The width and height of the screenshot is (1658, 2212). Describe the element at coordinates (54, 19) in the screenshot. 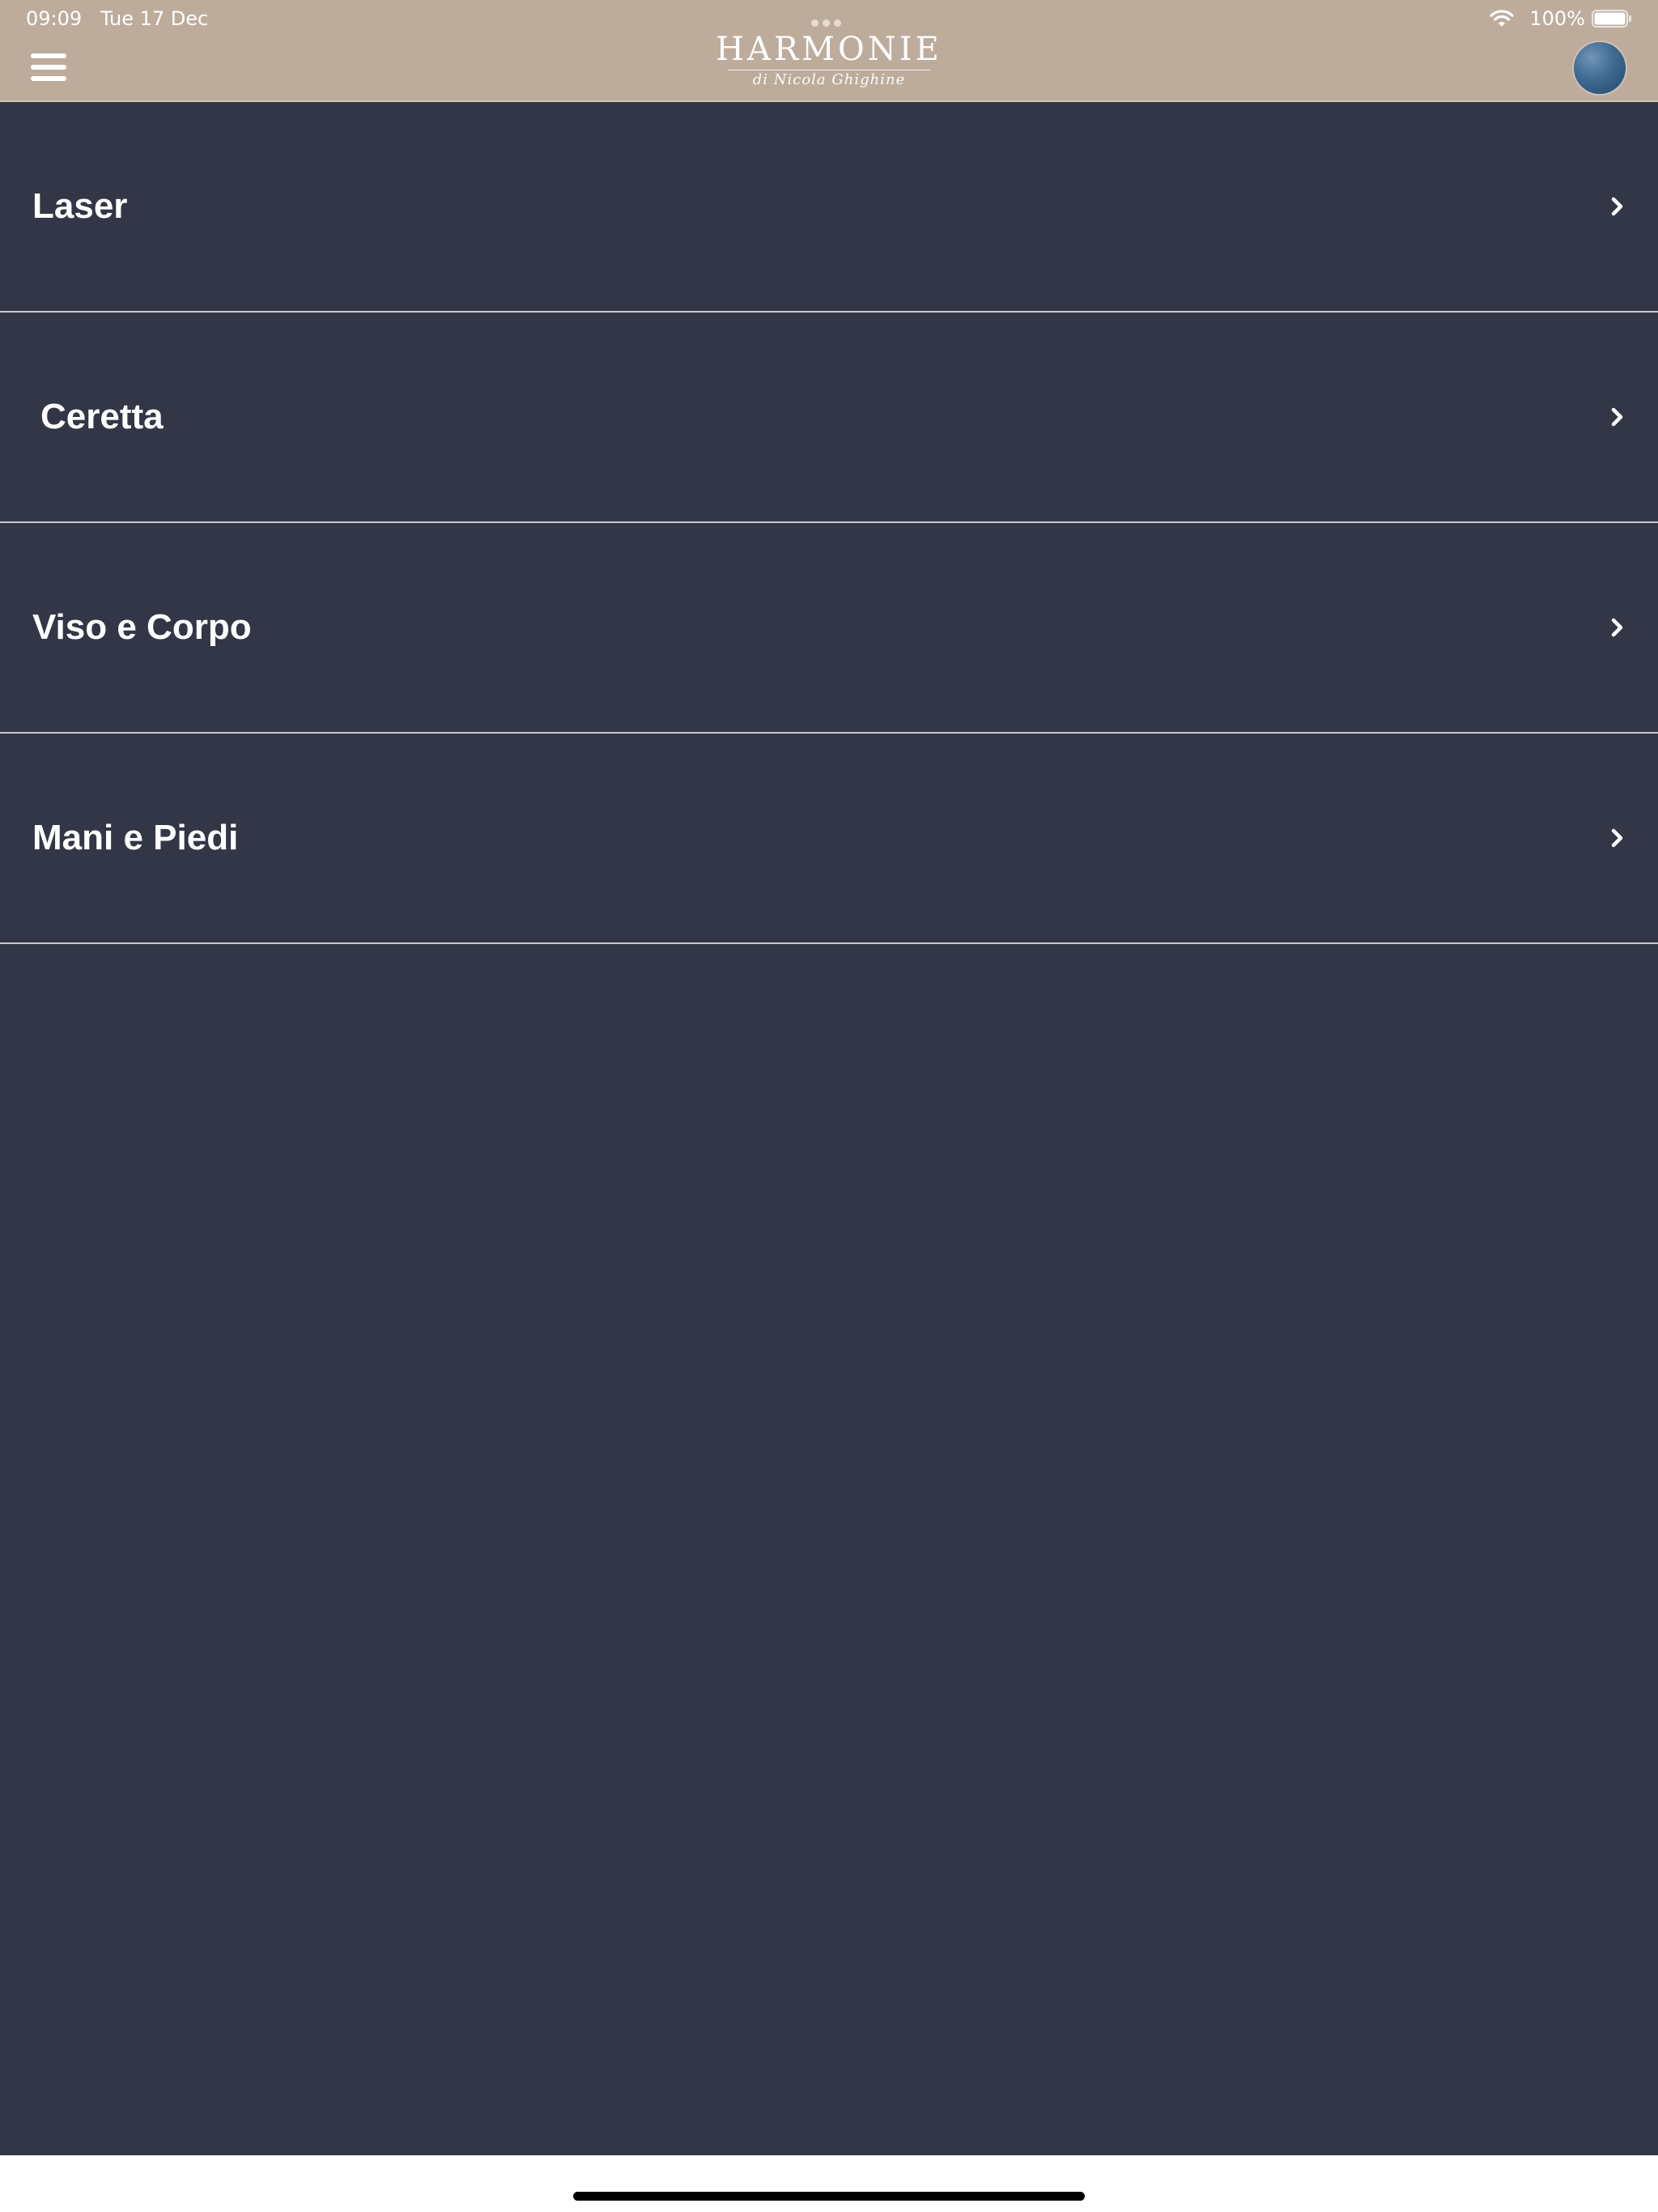

I see `status-time: 09:09` at that location.